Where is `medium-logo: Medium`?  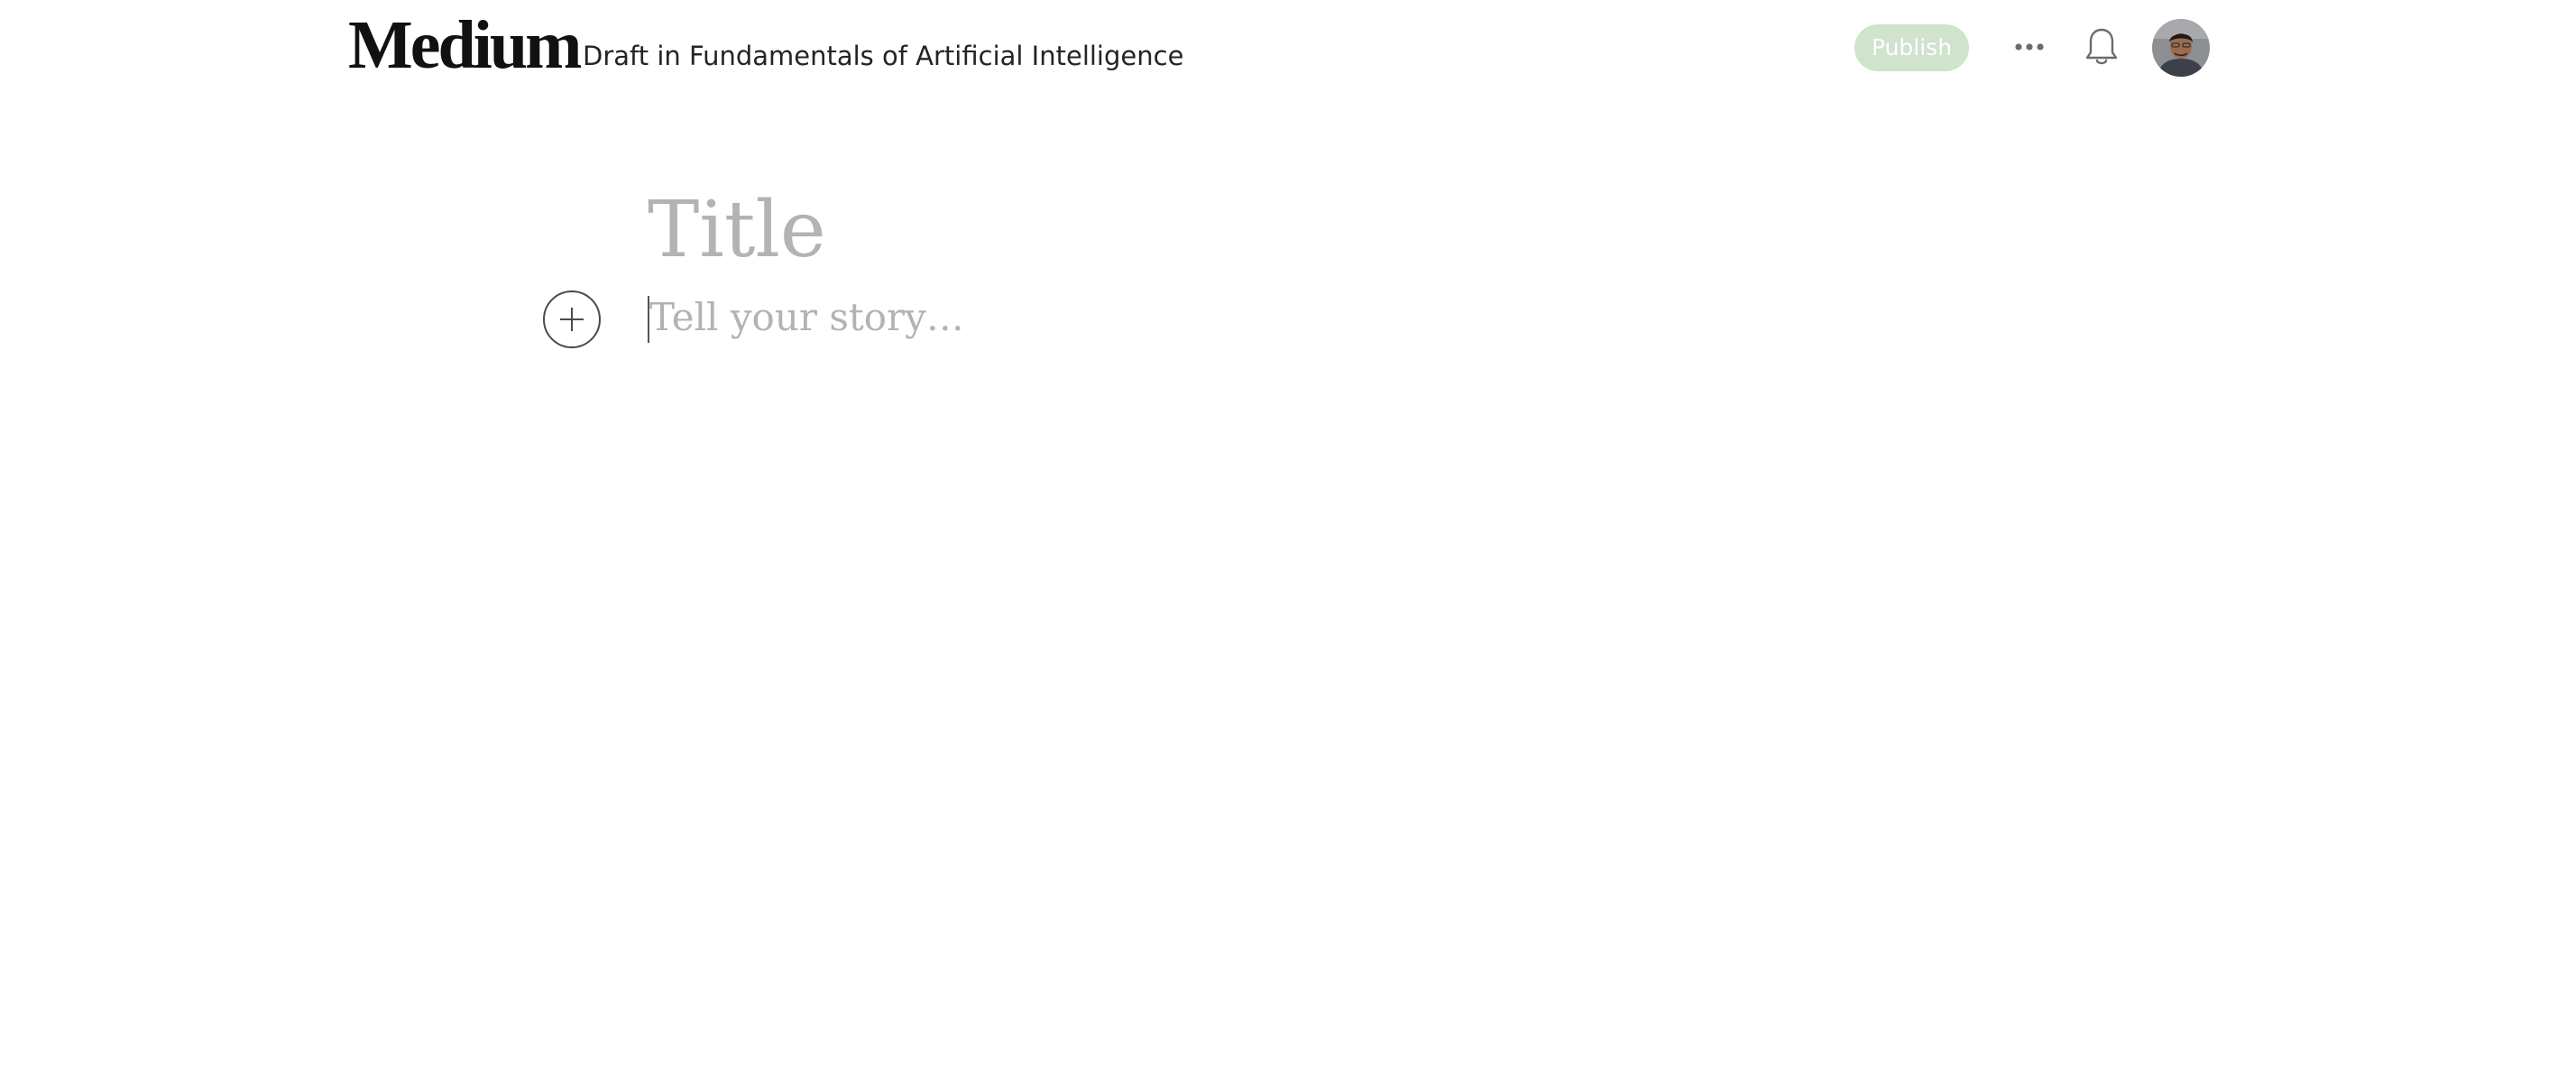
medium-logo: Medium is located at coordinates (465, 45).